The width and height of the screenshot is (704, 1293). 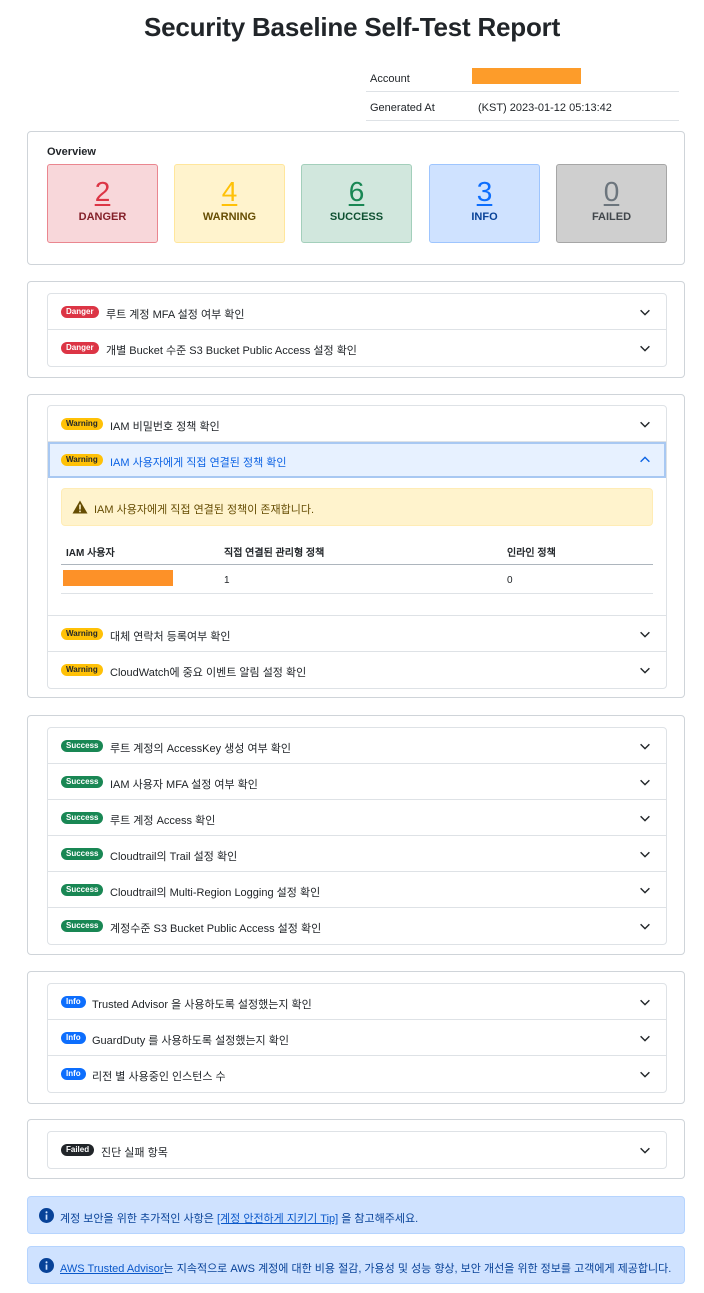 I want to click on item-title: 진단 실패 항목, so click(x=134, y=1153).